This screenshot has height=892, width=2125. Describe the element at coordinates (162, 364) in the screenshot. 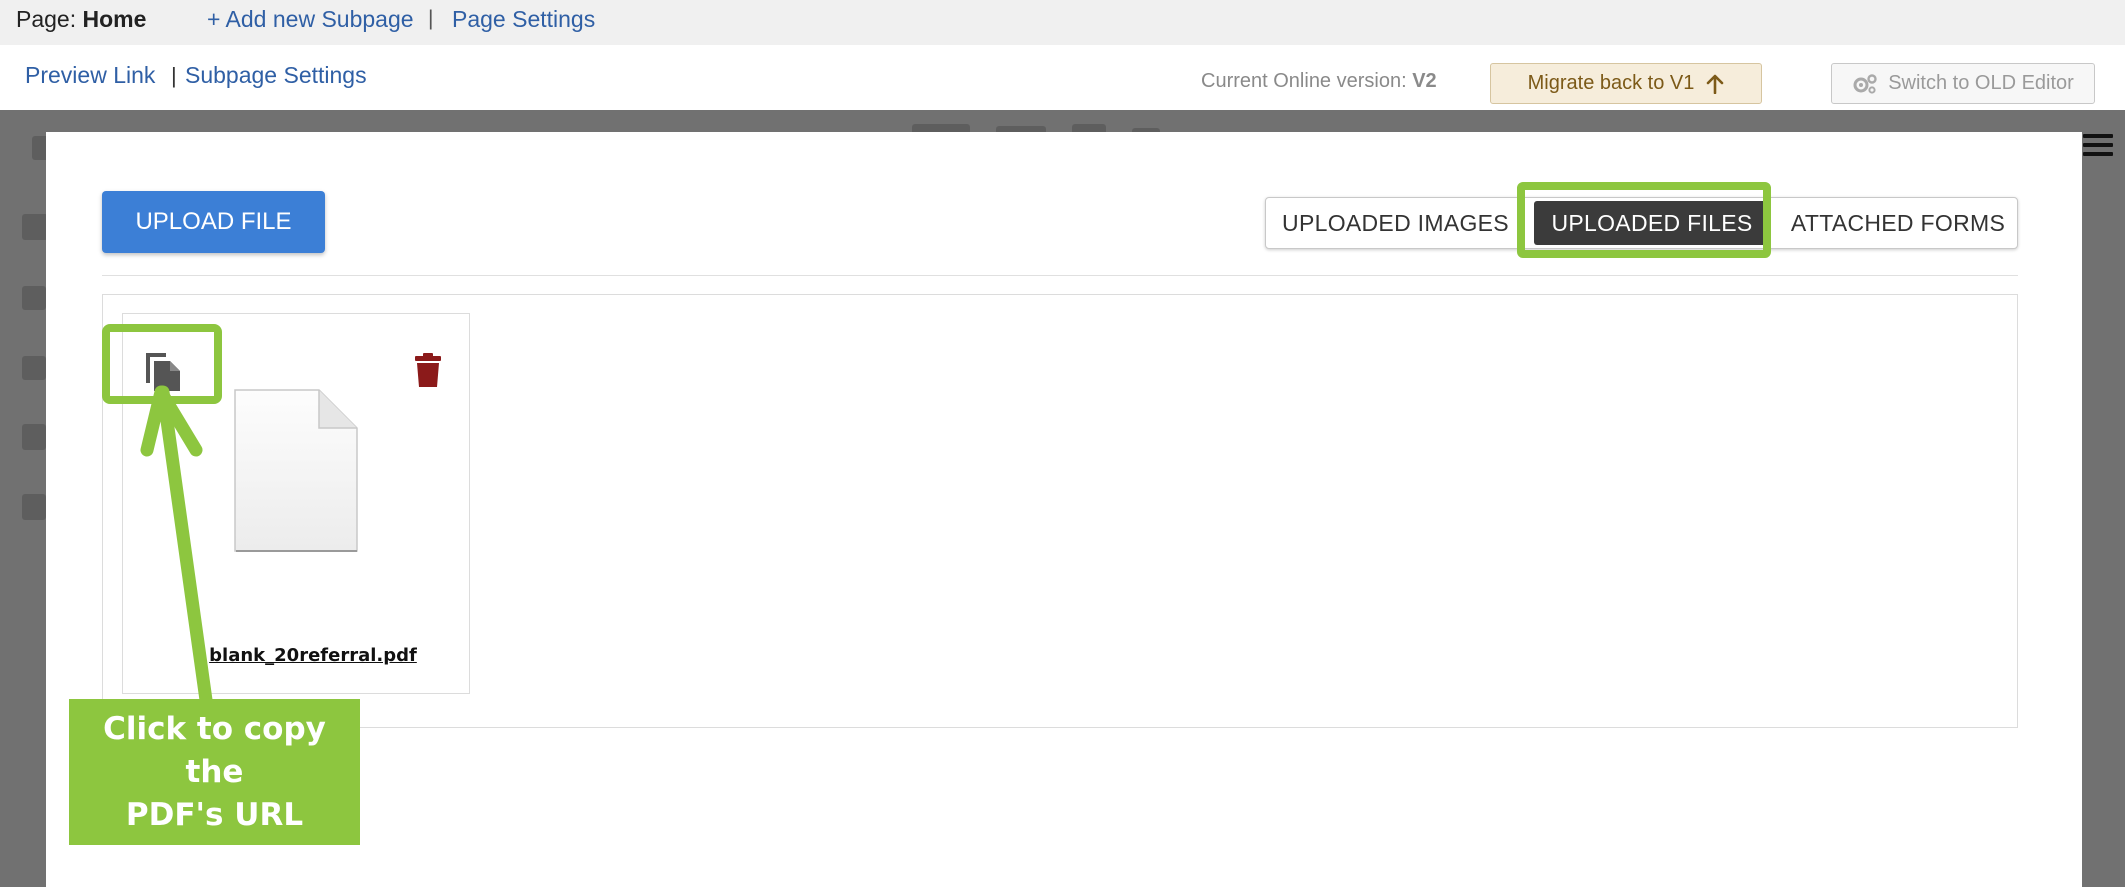

I see `copy-icon-highlight-box` at that location.